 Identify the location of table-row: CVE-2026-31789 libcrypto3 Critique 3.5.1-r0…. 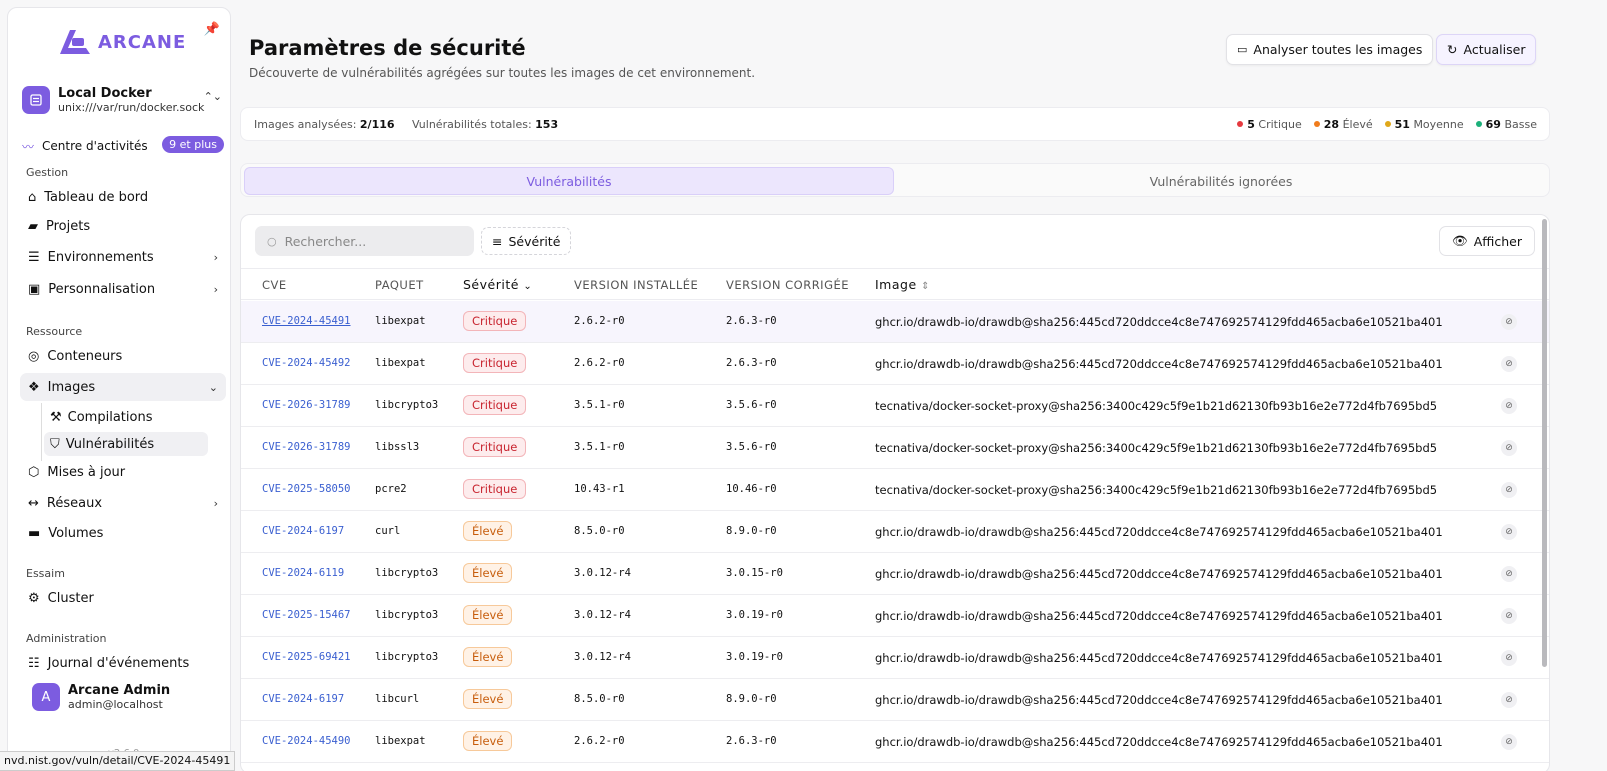
(895, 406).